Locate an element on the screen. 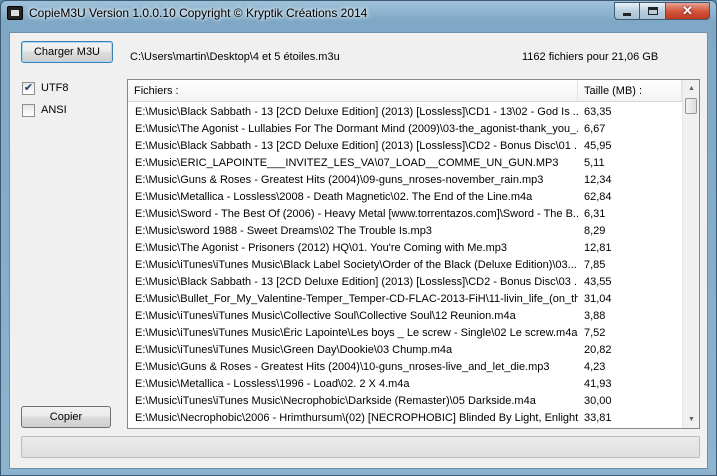 The width and height of the screenshot is (717, 476). maximize-button is located at coordinates (653, 11).